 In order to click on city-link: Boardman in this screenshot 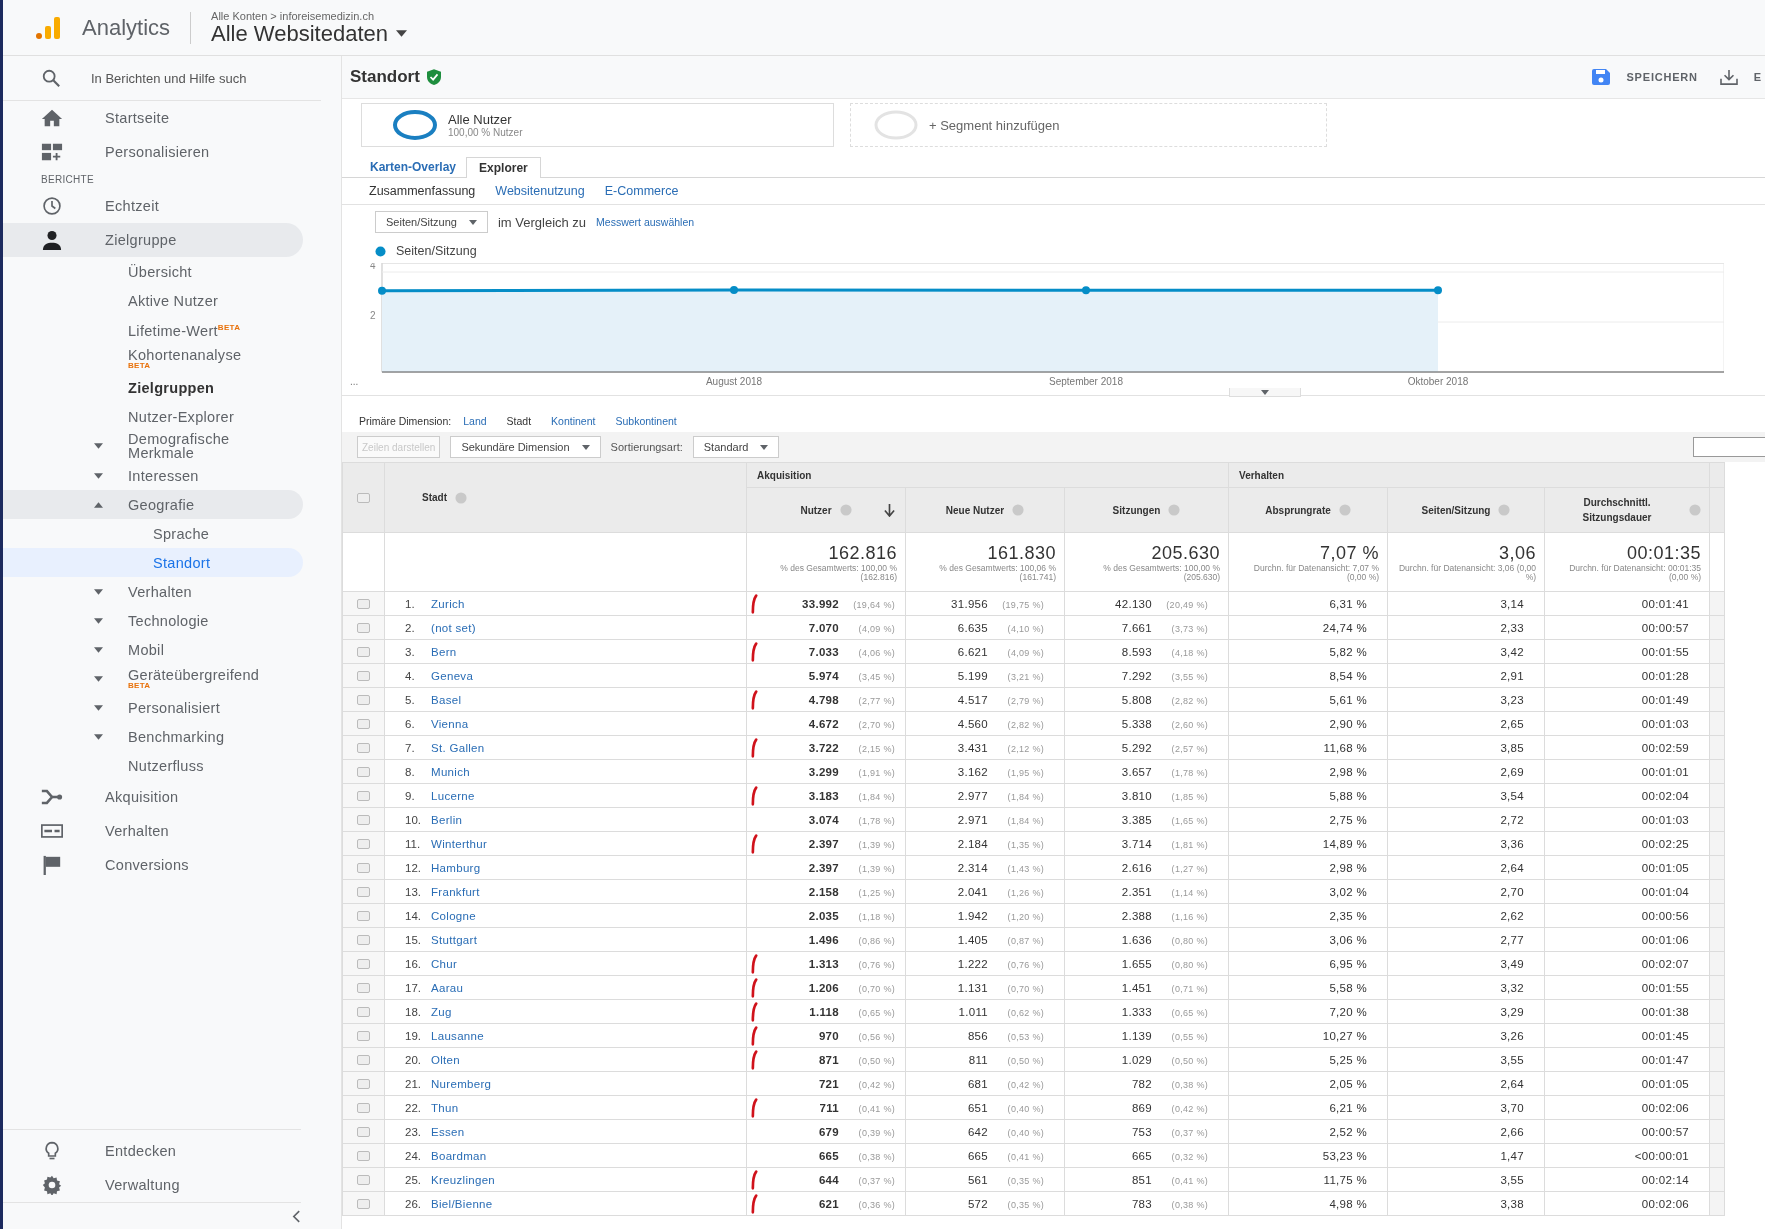, I will do `click(459, 1155)`.